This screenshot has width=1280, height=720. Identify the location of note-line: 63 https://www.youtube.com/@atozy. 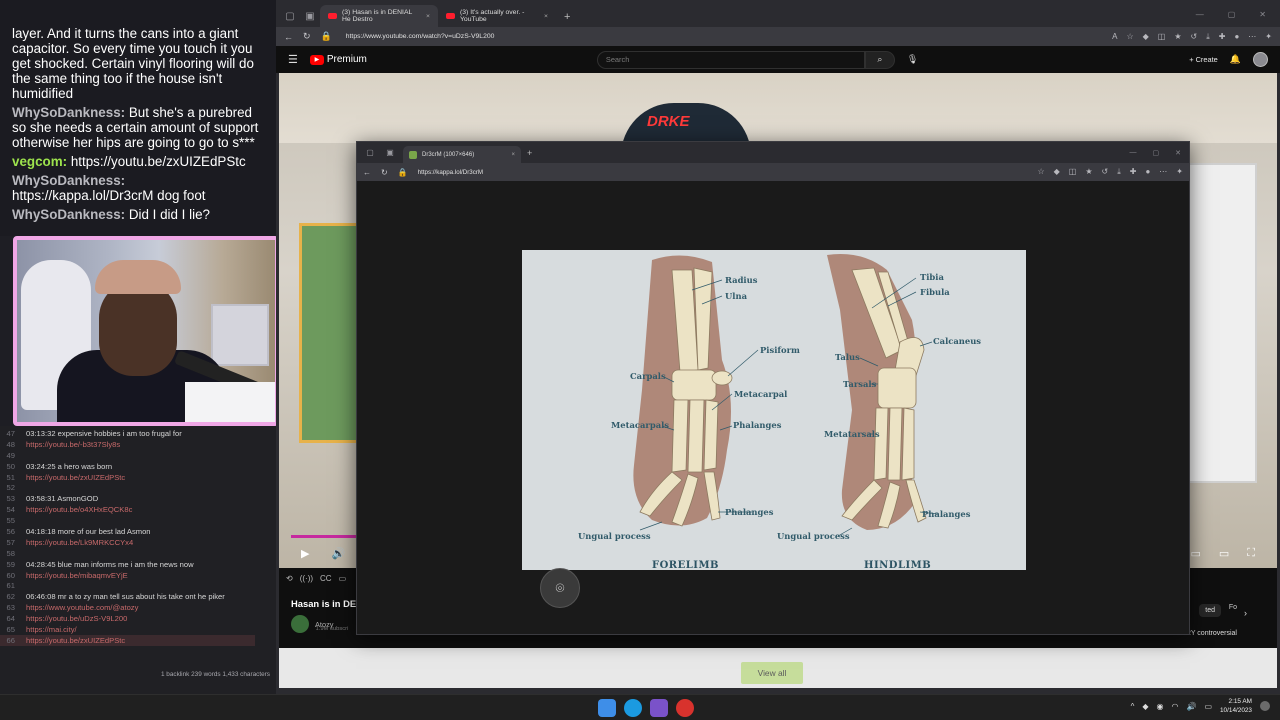
(138, 607).